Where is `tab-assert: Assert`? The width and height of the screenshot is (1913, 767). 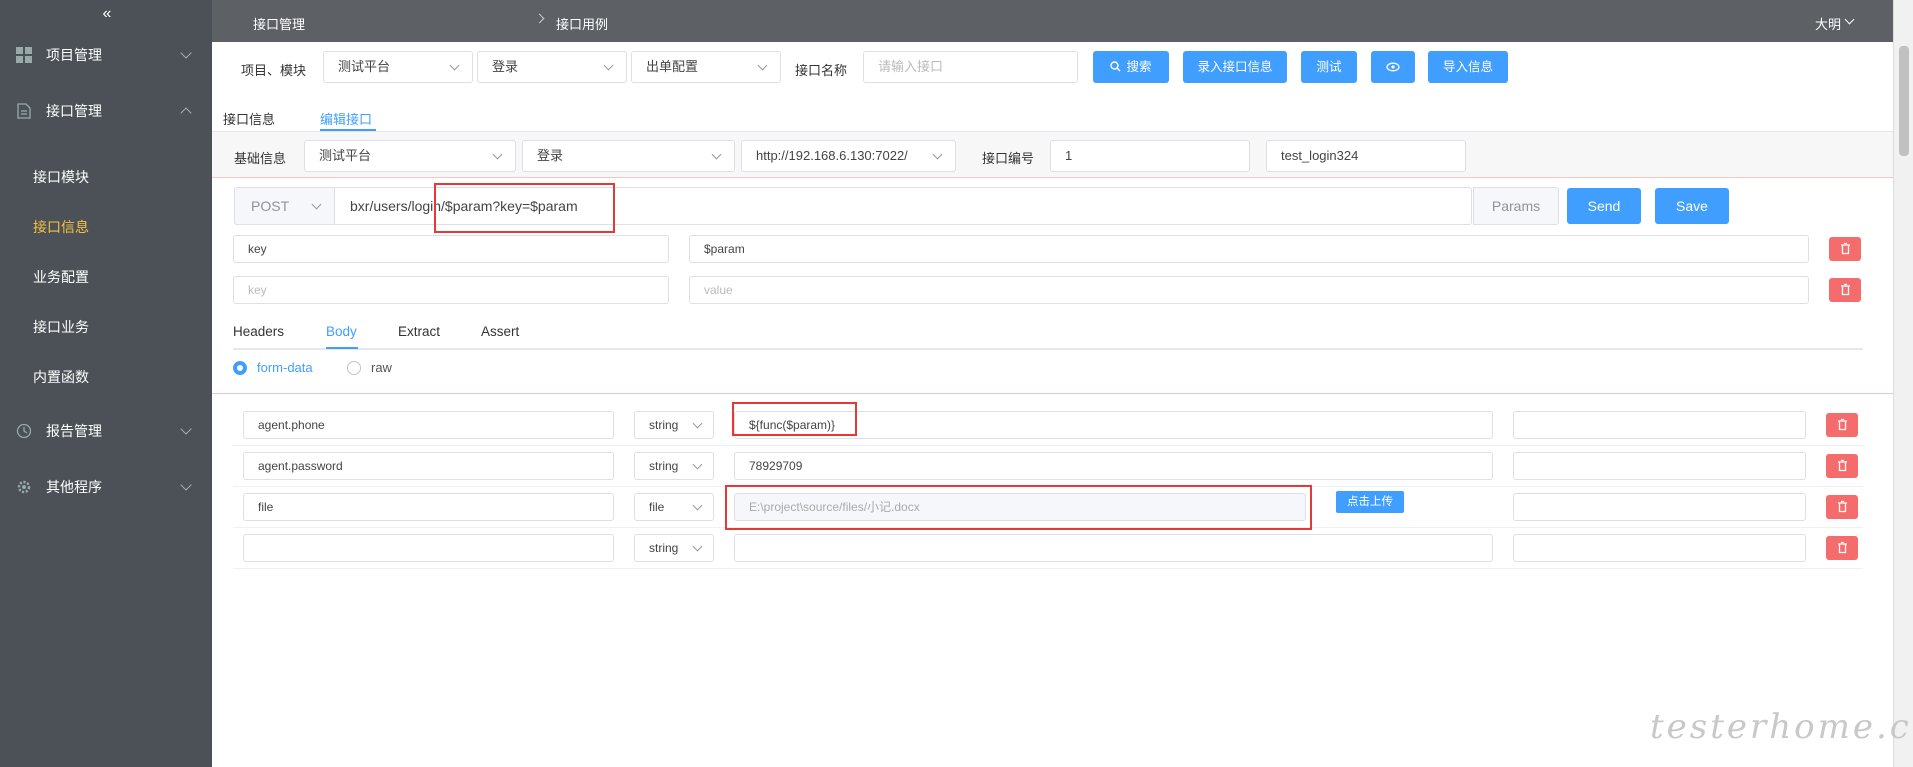 tab-assert: Assert is located at coordinates (500, 331).